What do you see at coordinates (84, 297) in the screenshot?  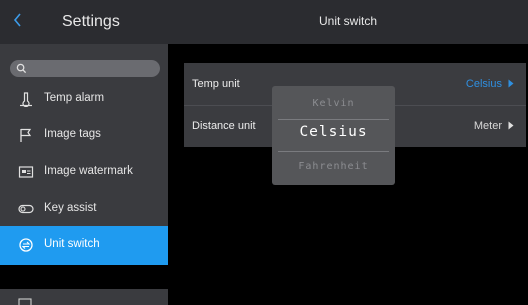 I see `sidebar-item-partial` at bounding box center [84, 297].